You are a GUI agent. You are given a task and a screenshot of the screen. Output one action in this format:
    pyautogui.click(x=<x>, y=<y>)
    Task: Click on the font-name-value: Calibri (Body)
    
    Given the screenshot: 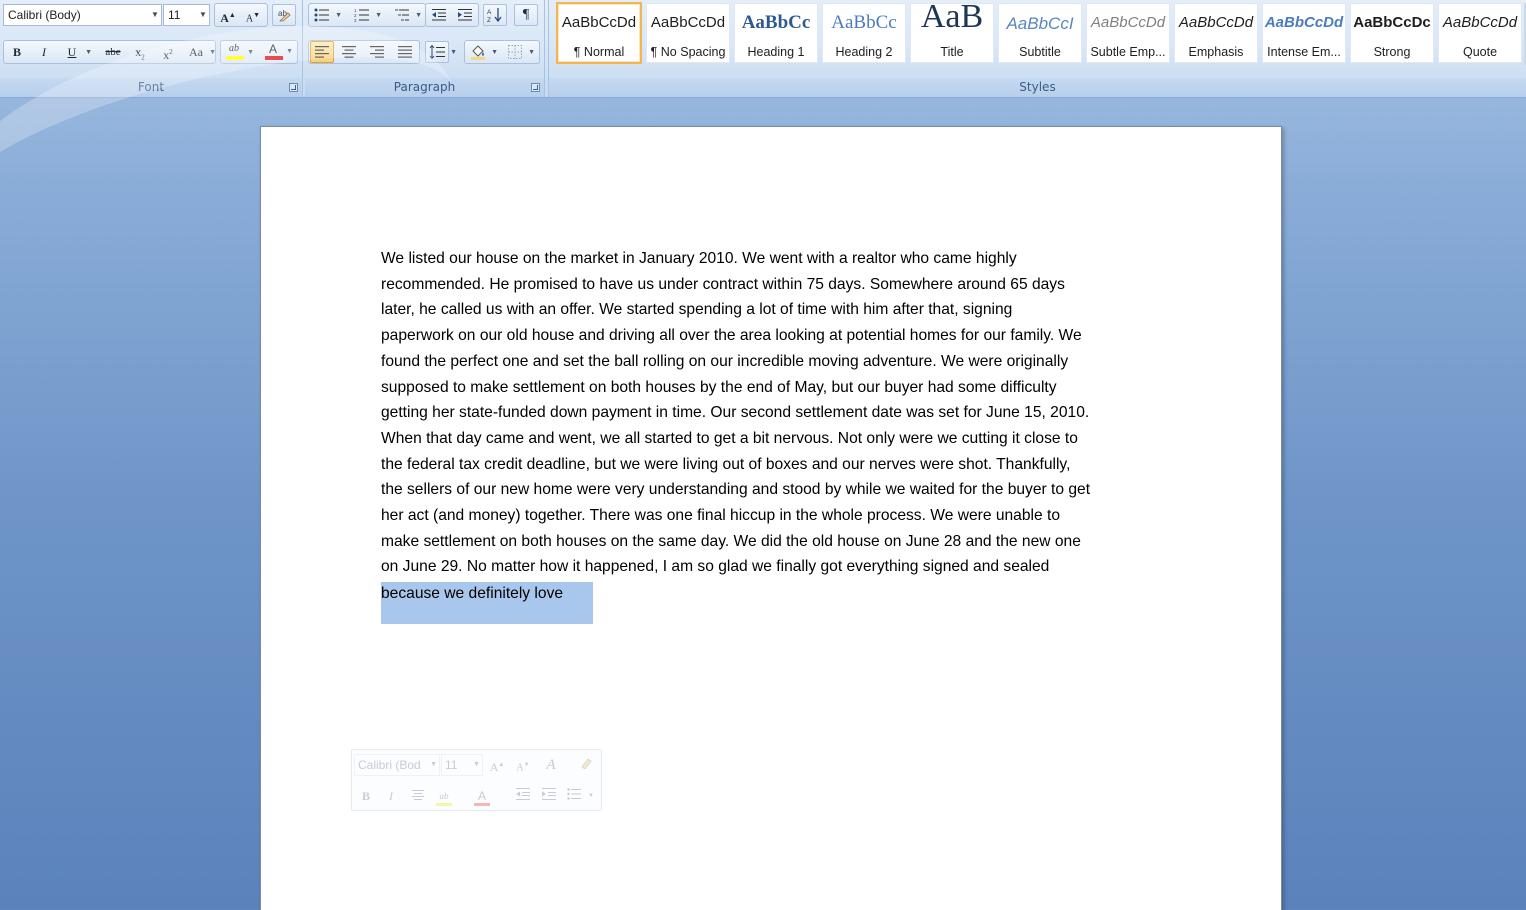 What is the action you would take?
    pyautogui.click(x=44, y=15)
    